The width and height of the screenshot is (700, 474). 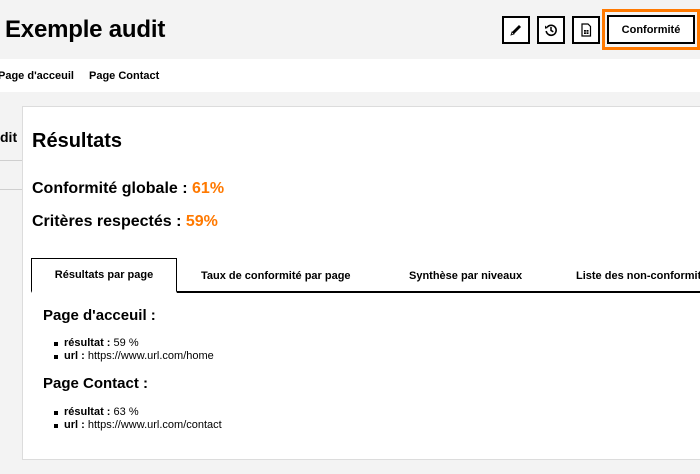 I want to click on url-value: https://www.url.com/home, so click(x=150, y=356).